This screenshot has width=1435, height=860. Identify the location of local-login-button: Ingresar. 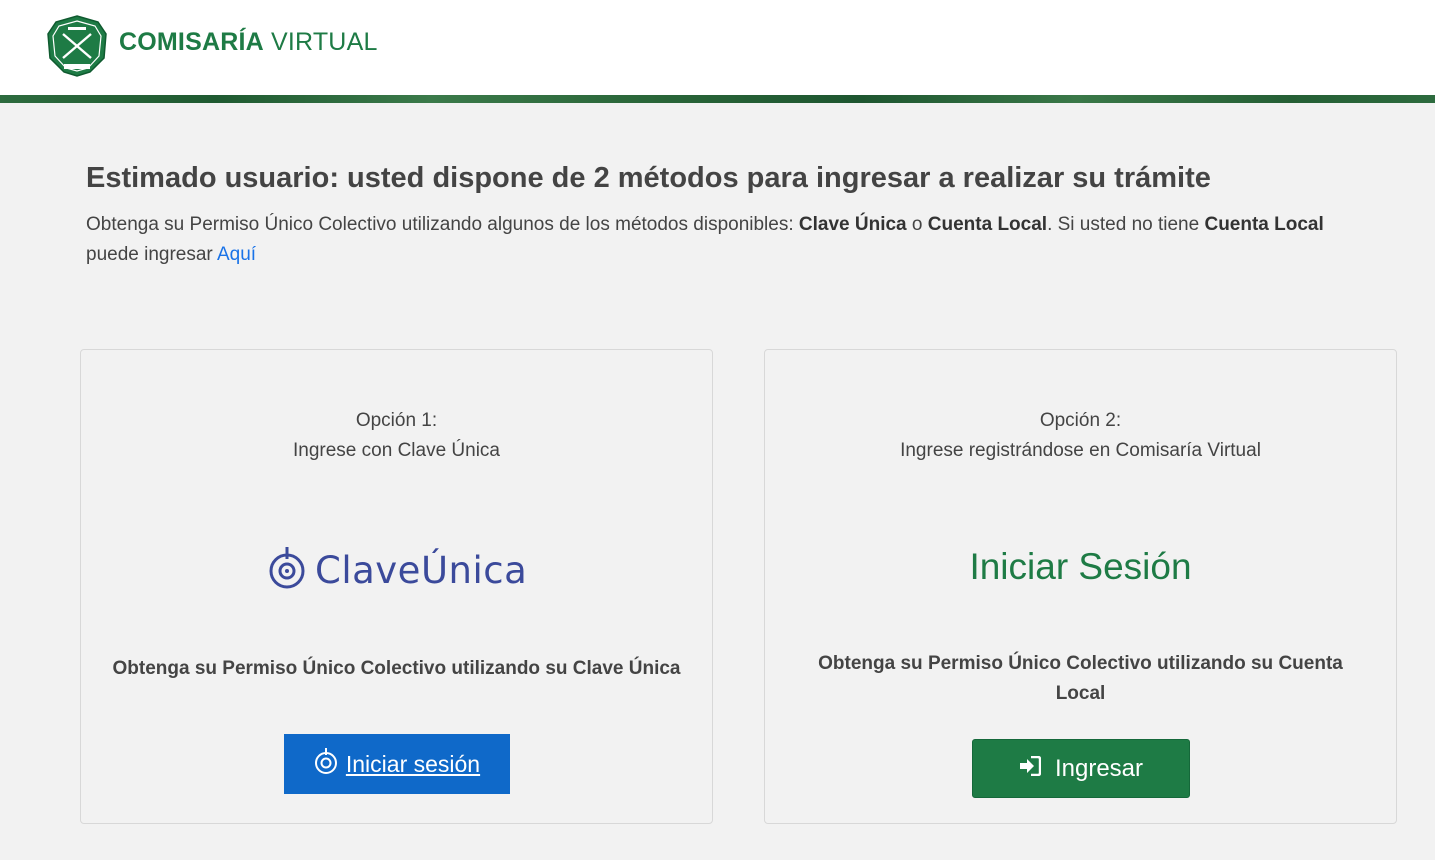
(1081, 768).